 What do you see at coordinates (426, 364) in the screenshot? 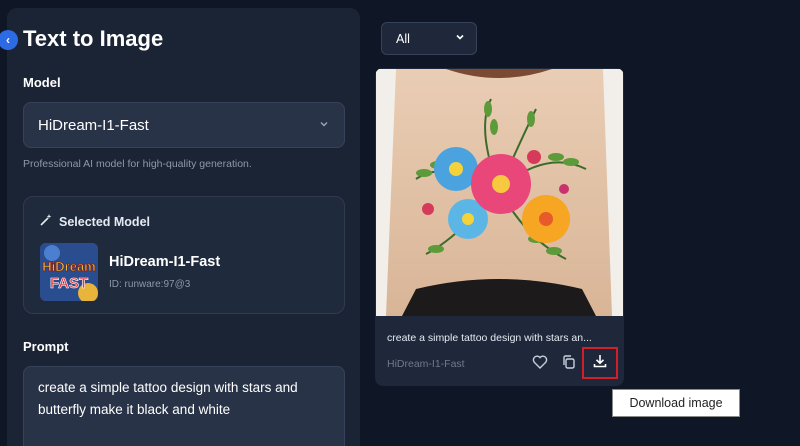
I see `result-model: HiDream-I1-Fast` at bounding box center [426, 364].